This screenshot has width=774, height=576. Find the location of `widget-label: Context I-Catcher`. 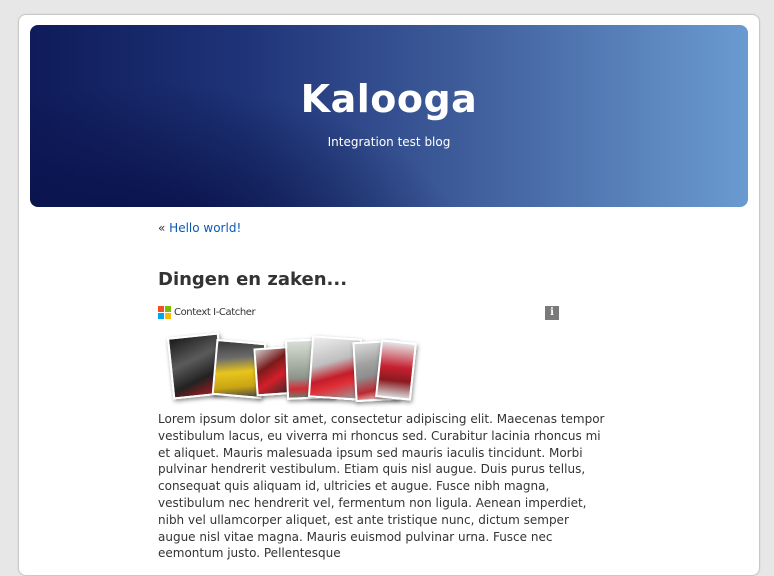

widget-label: Context I-Catcher is located at coordinates (215, 312).